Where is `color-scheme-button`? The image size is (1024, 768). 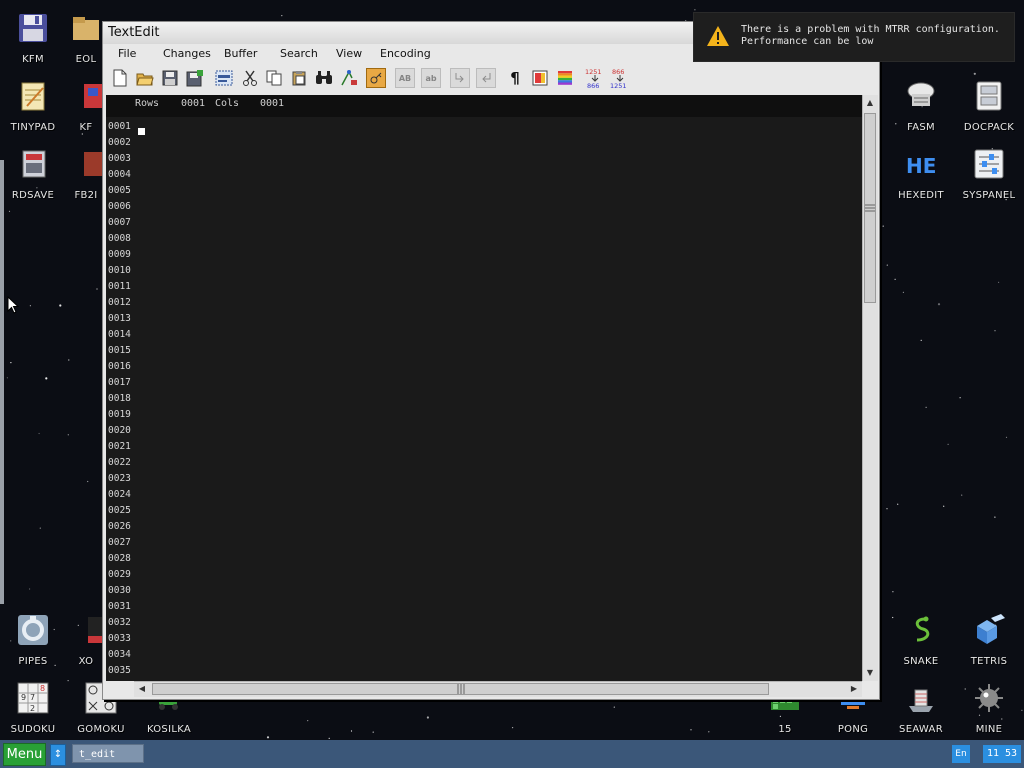 color-scheme-button is located at coordinates (540, 78).